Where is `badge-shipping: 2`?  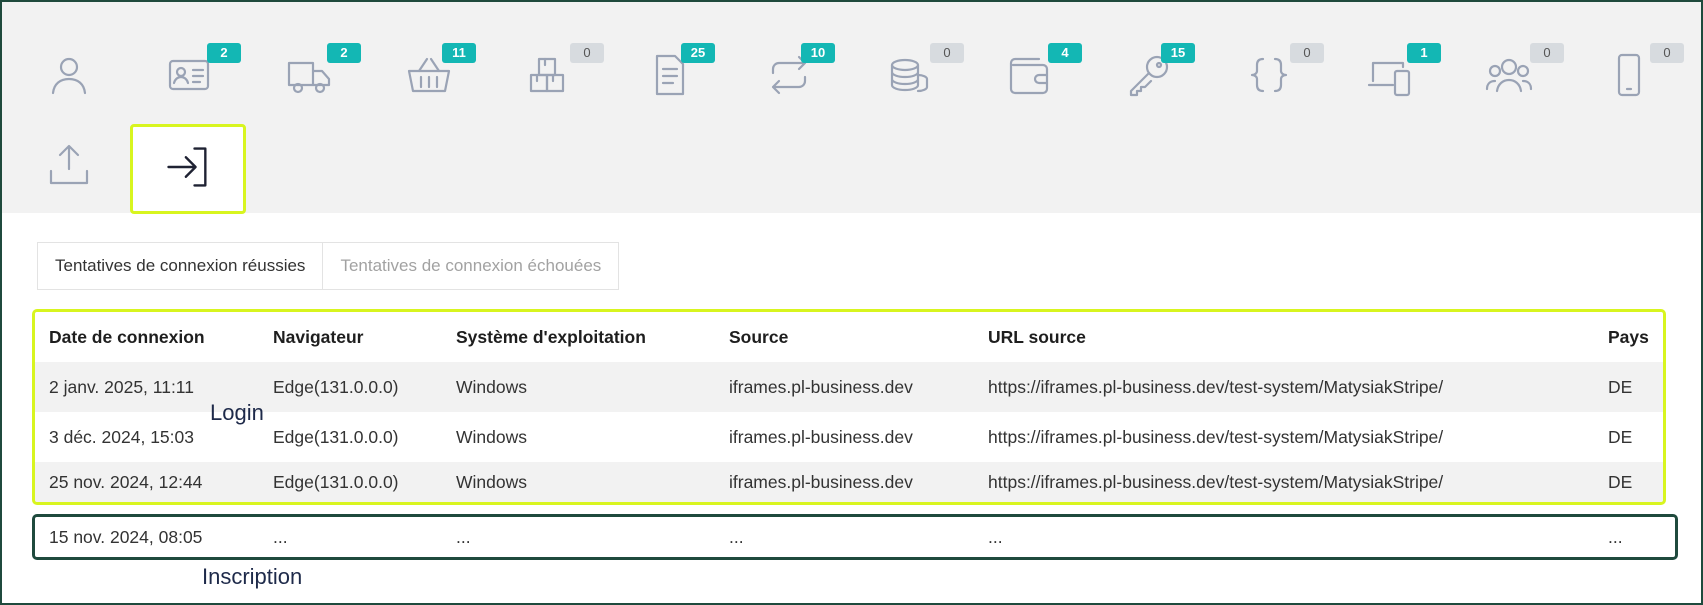 badge-shipping: 2 is located at coordinates (344, 53).